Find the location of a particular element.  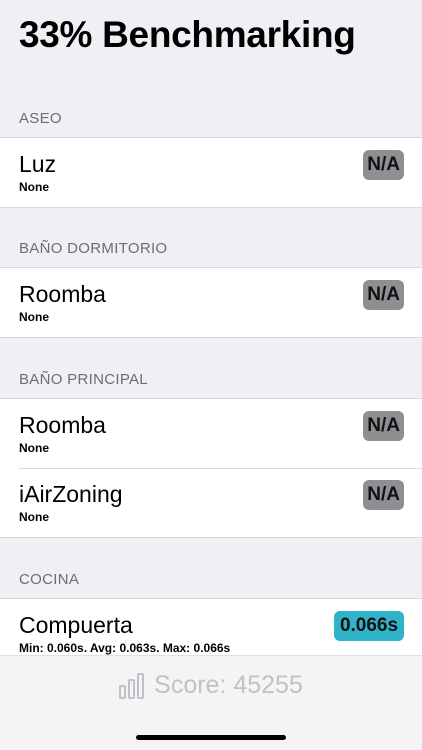

section-group-bano-dormitorio: Roomba None N/A is located at coordinates (211, 302).